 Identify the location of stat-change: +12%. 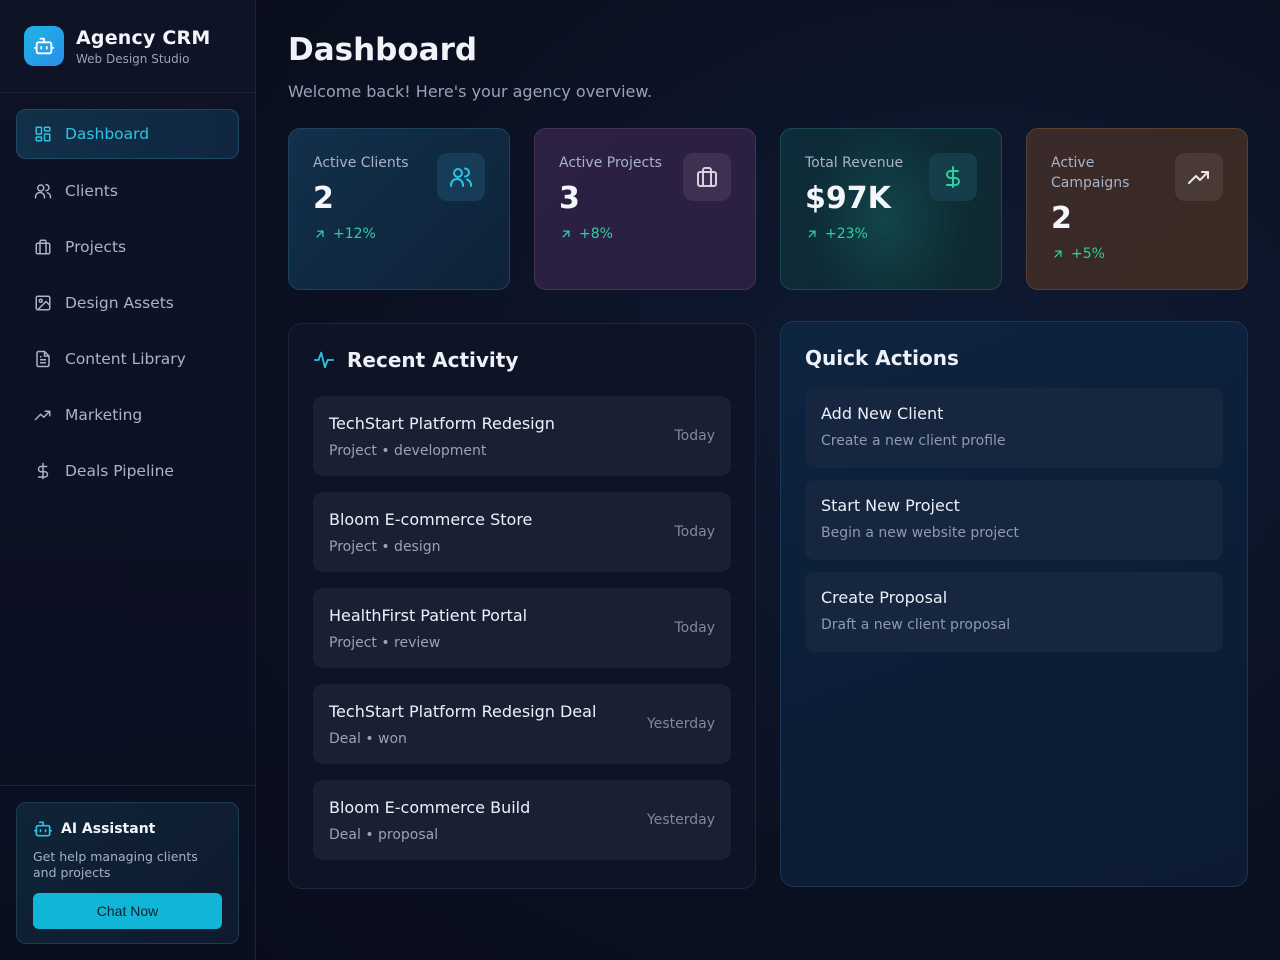
(399, 234).